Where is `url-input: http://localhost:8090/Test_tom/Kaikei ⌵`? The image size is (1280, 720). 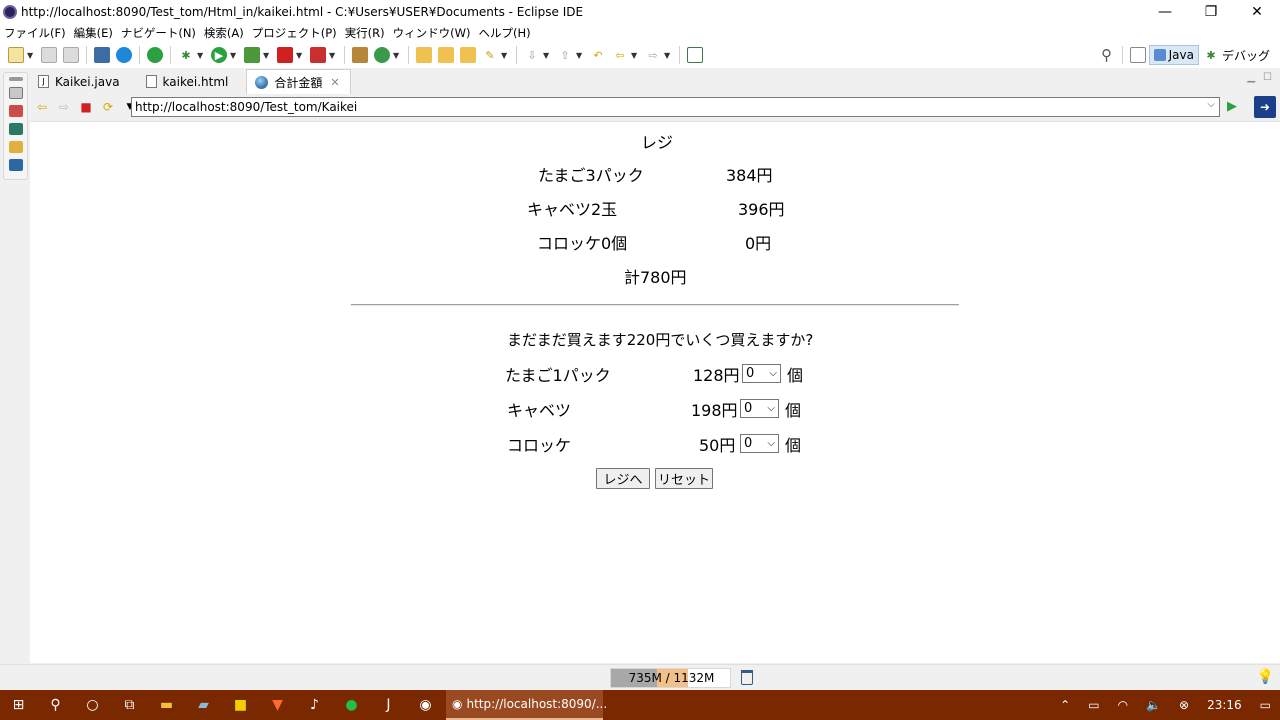 url-input: http://localhost:8090/Test_tom/Kaikei ⌵ is located at coordinates (675, 107).